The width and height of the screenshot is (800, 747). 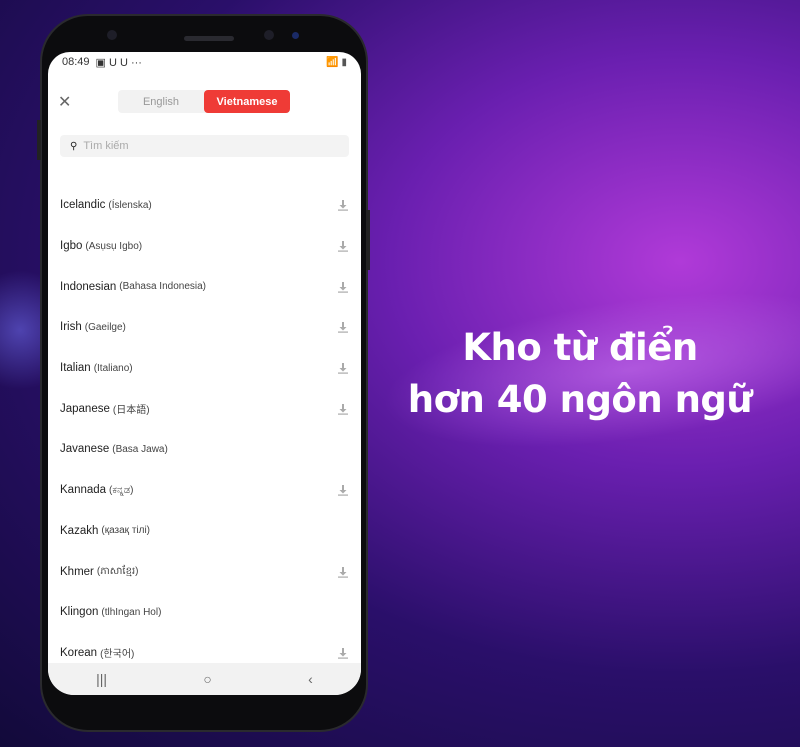 What do you see at coordinates (204, 449) in the screenshot?
I see `list-item: Javanese (Basa Jawa)` at bounding box center [204, 449].